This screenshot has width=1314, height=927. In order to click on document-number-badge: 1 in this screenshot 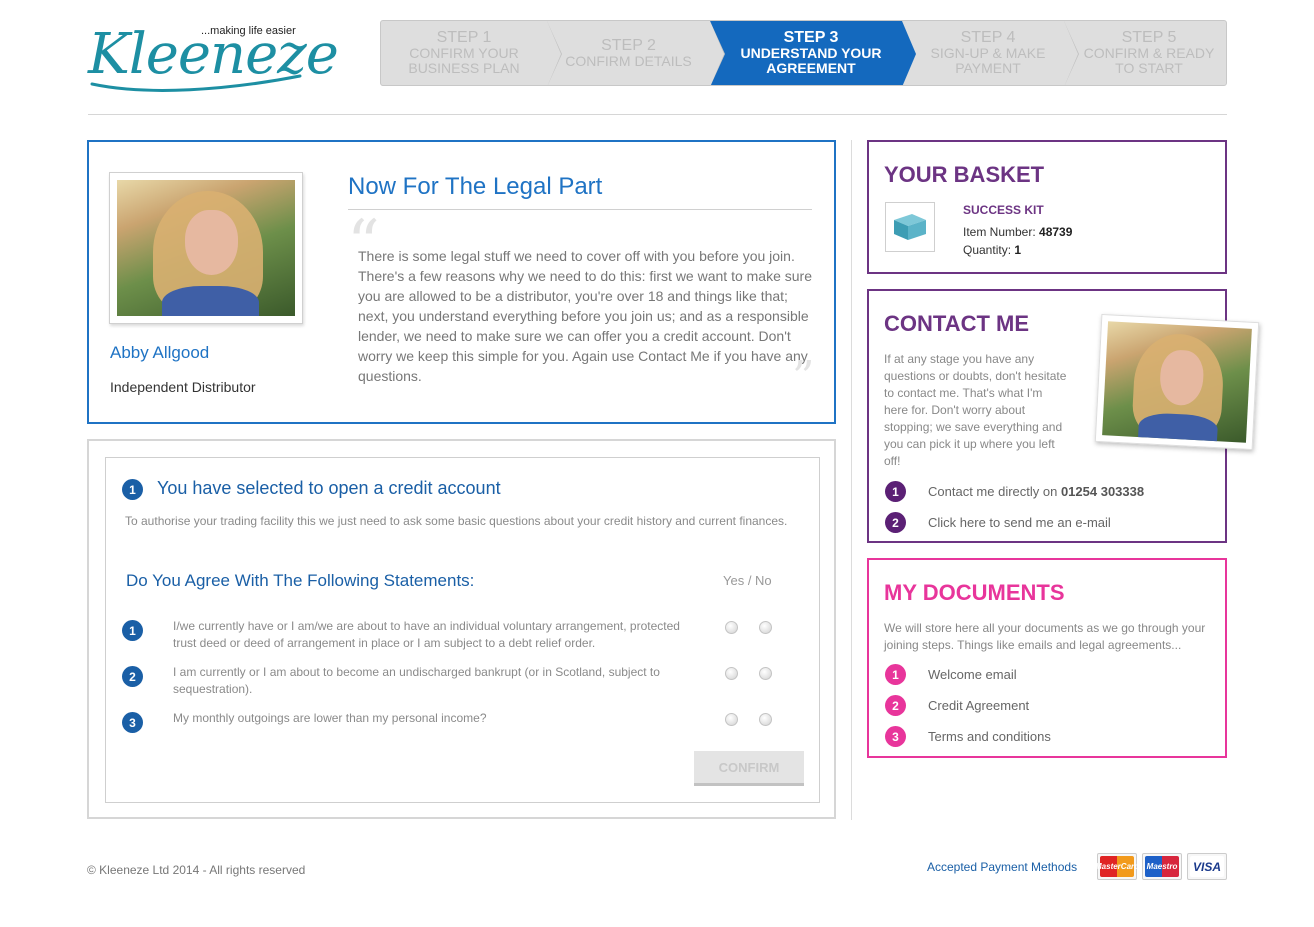, I will do `click(895, 674)`.